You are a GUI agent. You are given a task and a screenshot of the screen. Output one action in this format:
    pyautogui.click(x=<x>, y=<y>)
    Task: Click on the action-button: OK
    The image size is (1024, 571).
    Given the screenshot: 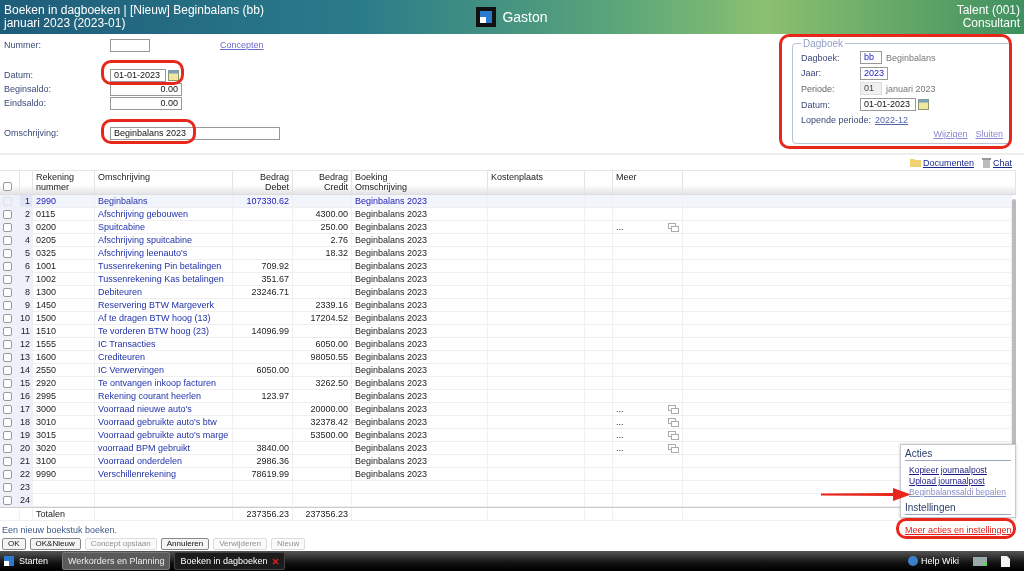 What is the action you would take?
    pyautogui.click(x=14, y=543)
    